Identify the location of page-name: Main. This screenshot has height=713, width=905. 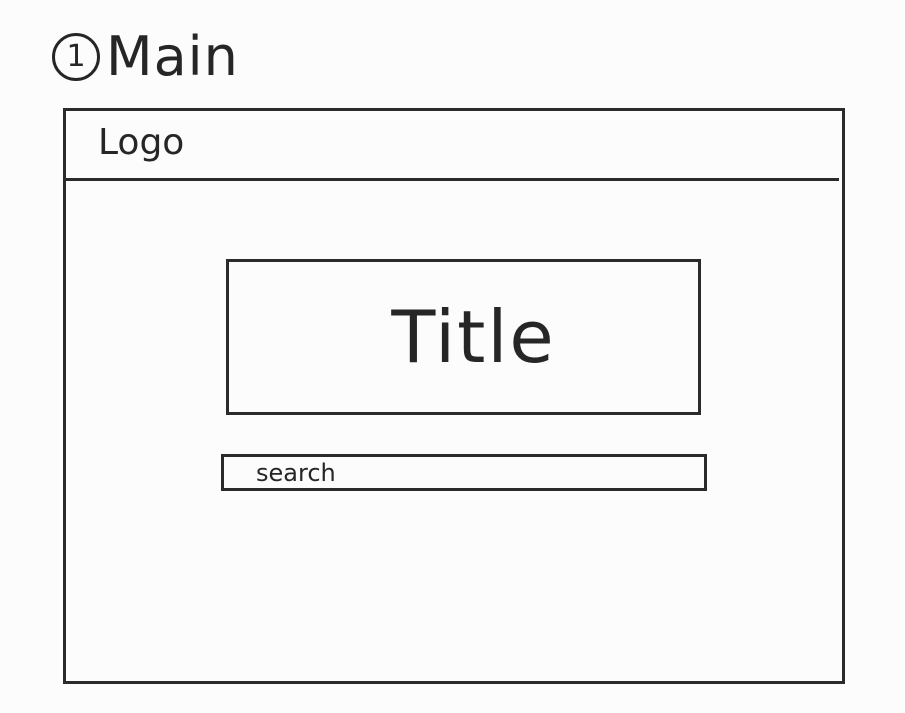
(172, 56).